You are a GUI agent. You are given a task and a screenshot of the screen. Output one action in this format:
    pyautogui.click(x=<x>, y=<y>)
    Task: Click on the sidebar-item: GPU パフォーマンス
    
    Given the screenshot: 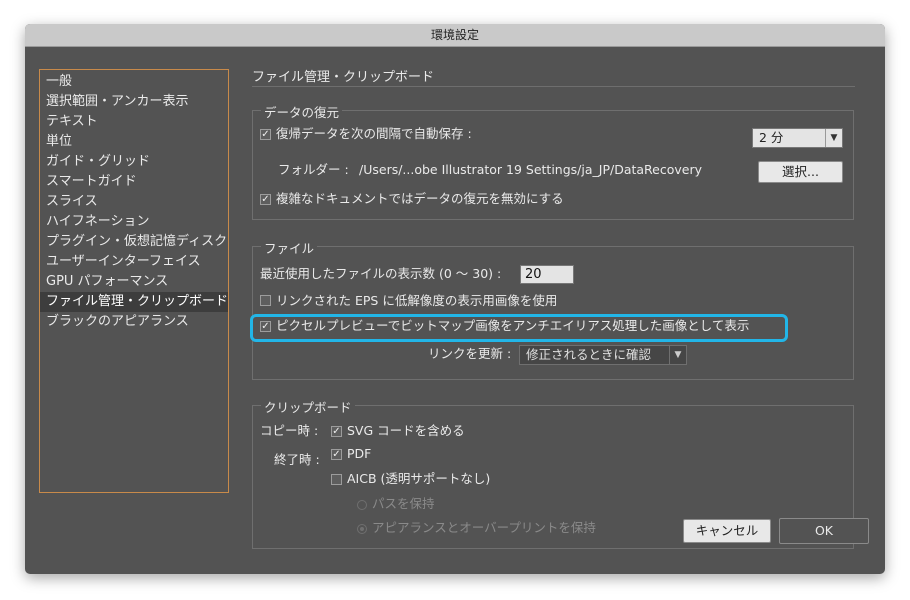 What is the action you would take?
    pyautogui.click(x=134, y=282)
    